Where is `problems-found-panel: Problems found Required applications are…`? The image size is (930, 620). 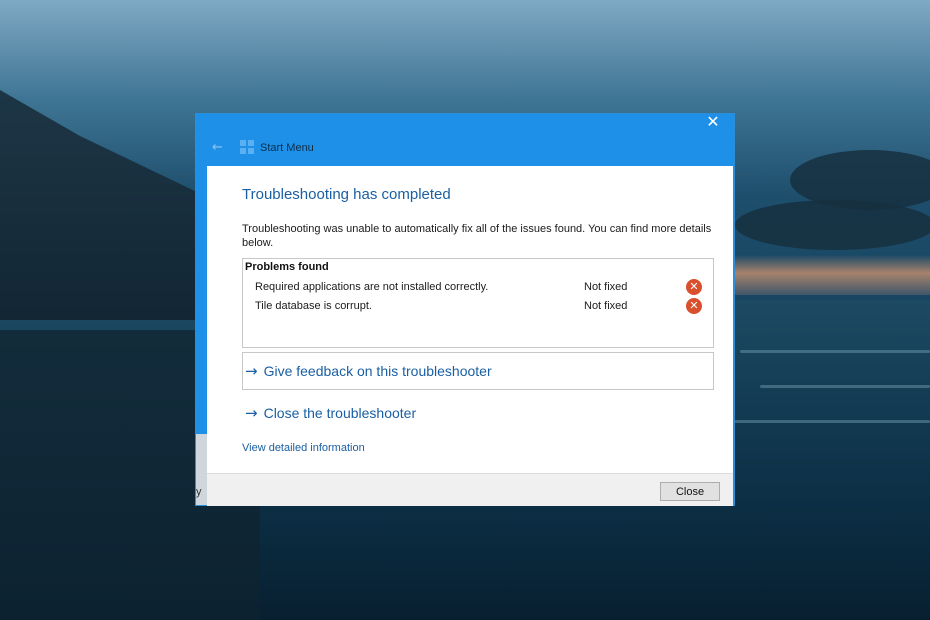
problems-found-panel: Problems found Required applications are… is located at coordinates (478, 303).